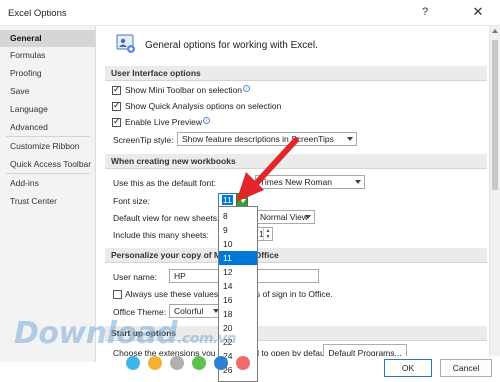 The height and width of the screenshot is (382, 500). Describe the element at coordinates (227, 200) in the screenshot. I see `font-size-value: 11` at that location.